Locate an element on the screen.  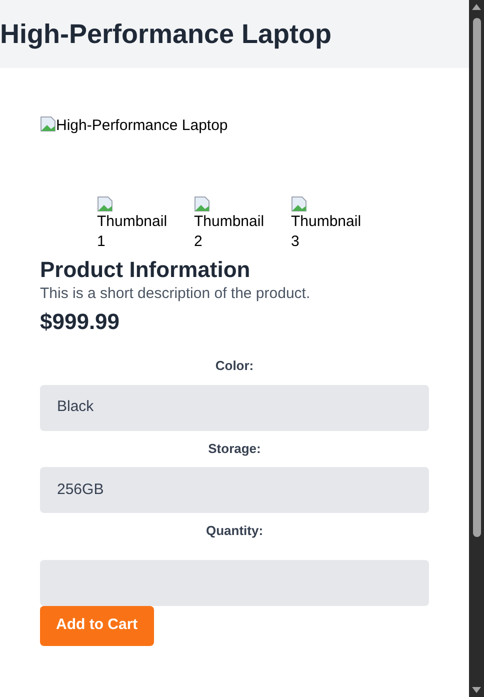
scrollbar-thumb is located at coordinates (476, 277).